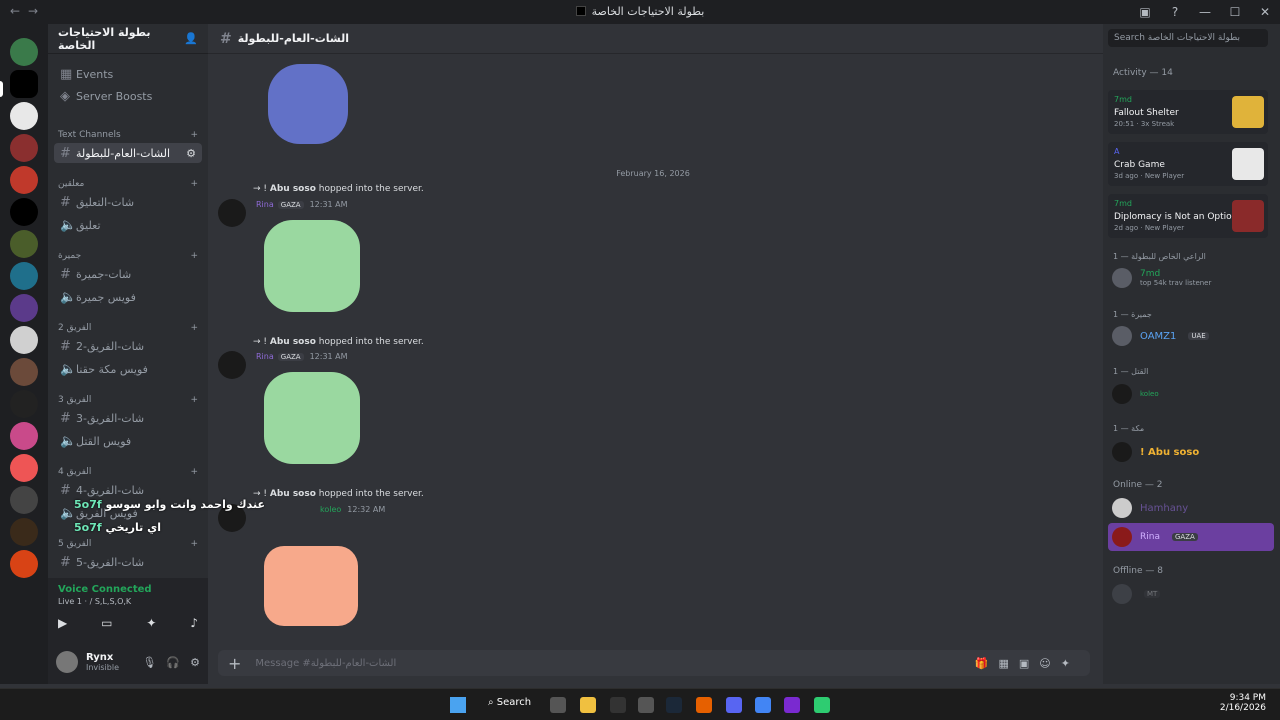  What do you see at coordinates (509, 702) in the screenshot?
I see `taskbar-search: ⌕ Search` at bounding box center [509, 702].